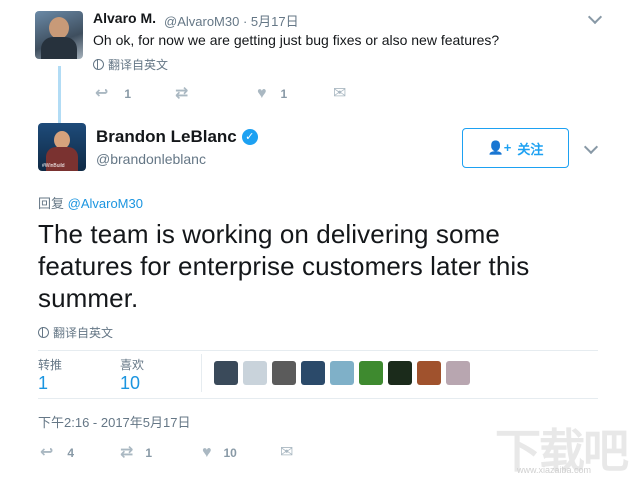 The width and height of the screenshot is (637, 482). Describe the element at coordinates (50, 365) in the screenshot. I see `retweets-label: 转推` at that location.